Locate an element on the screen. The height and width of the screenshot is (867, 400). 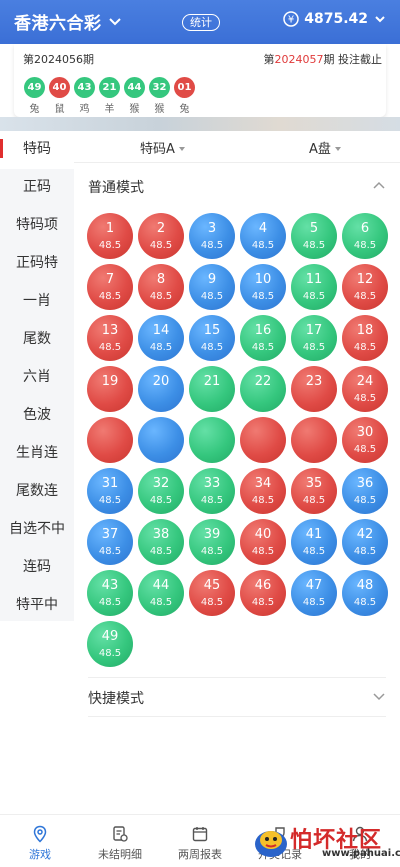
number-ball: 6 48.5 is located at coordinates (365, 236).